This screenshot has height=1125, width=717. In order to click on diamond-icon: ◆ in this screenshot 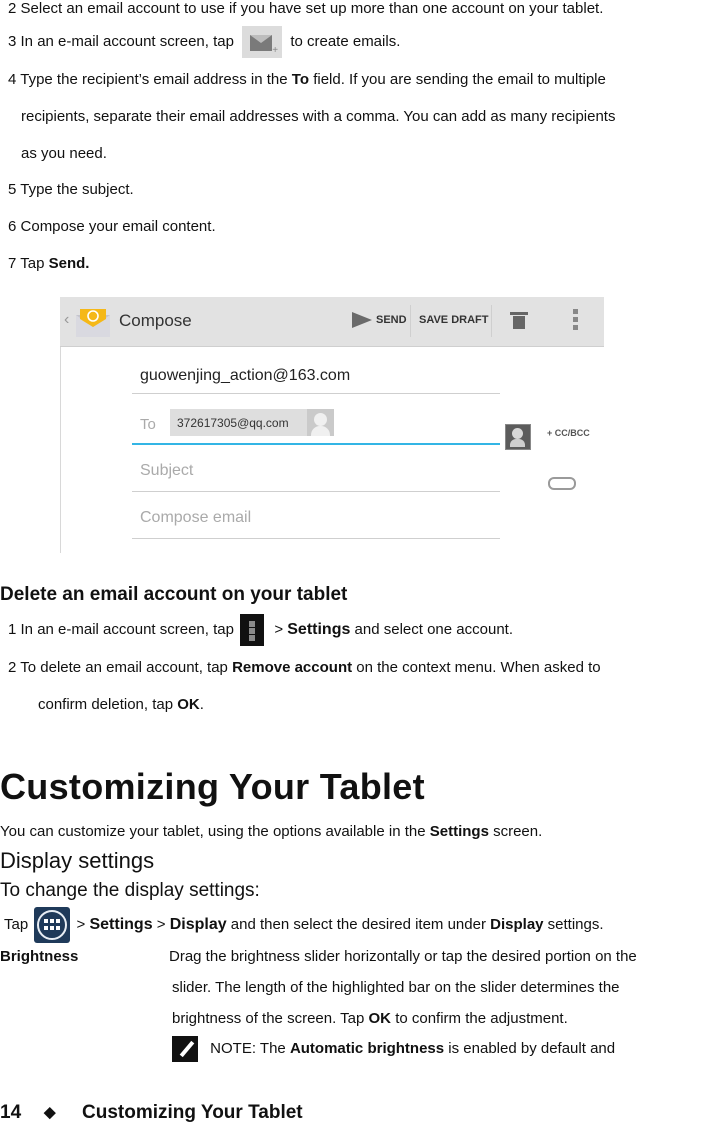, I will do `click(50, 1112)`.